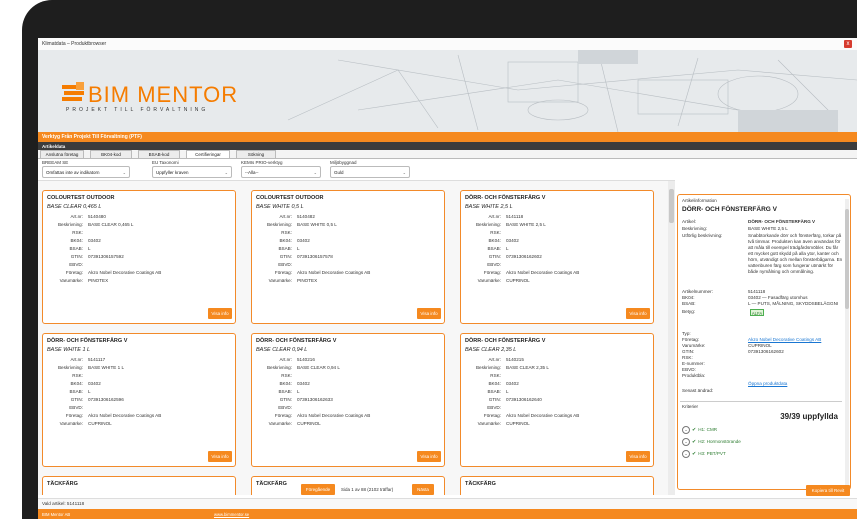 The height and width of the screenshot is (519, 857). Describe the element at coordinates (423, 489) in the screenshot. I see `next-page-button: Nästa` at that location.